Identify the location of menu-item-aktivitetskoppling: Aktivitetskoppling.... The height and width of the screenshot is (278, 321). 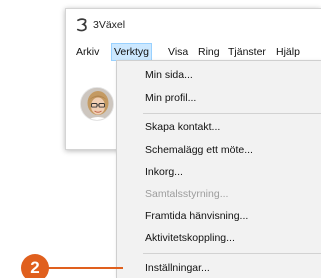
(190, 238).